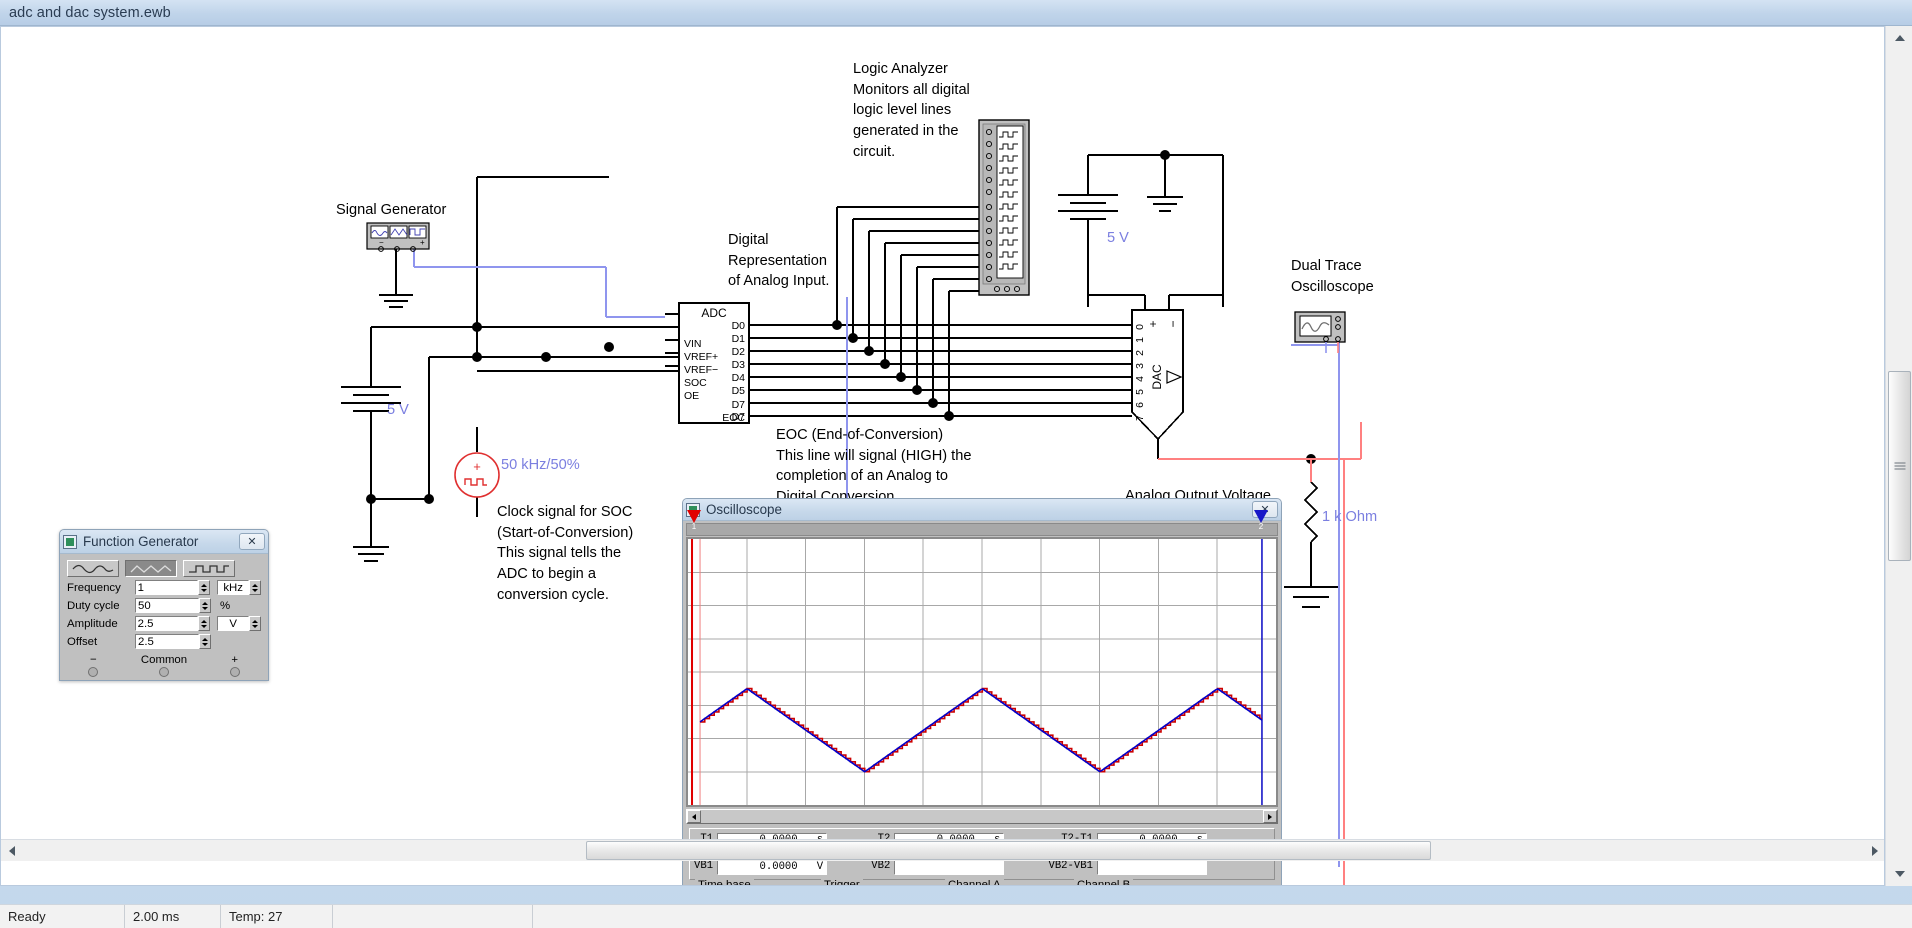 The image size is (1912, 928). Describe the element at coordinates (1140, 353) in the screenshot. I see `svg-text: 2` at that location.